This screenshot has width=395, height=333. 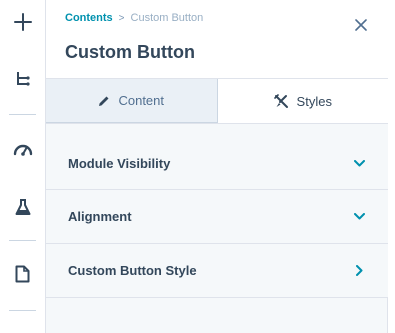 I want to click on left-toolbar, so click(x=23, y=166).